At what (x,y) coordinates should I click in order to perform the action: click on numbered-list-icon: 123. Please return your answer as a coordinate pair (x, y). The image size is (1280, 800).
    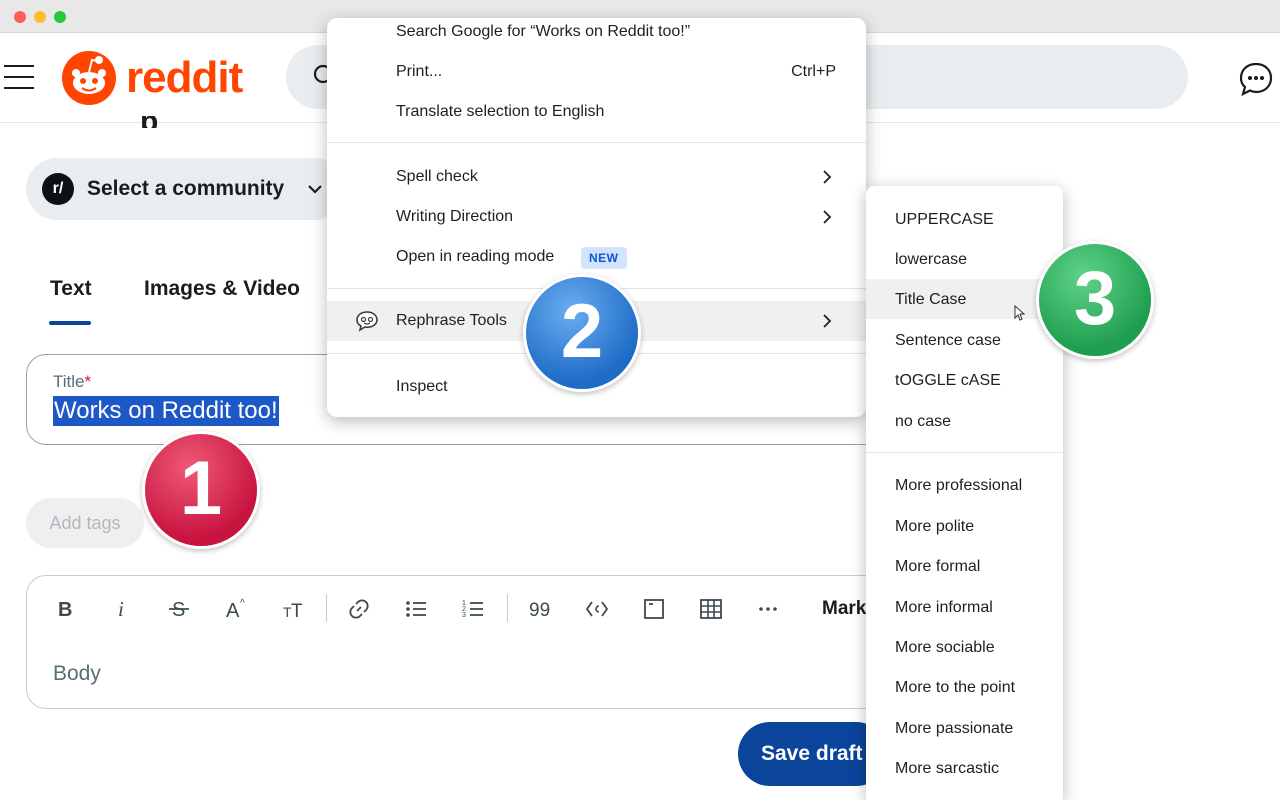
    Looking at the image, I should click on (473, 609).